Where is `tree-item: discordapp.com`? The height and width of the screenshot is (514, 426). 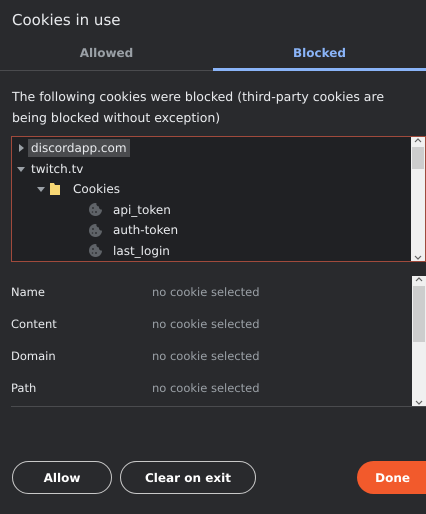 tree-item: discordapp.com is located at coordinates (79, 148).